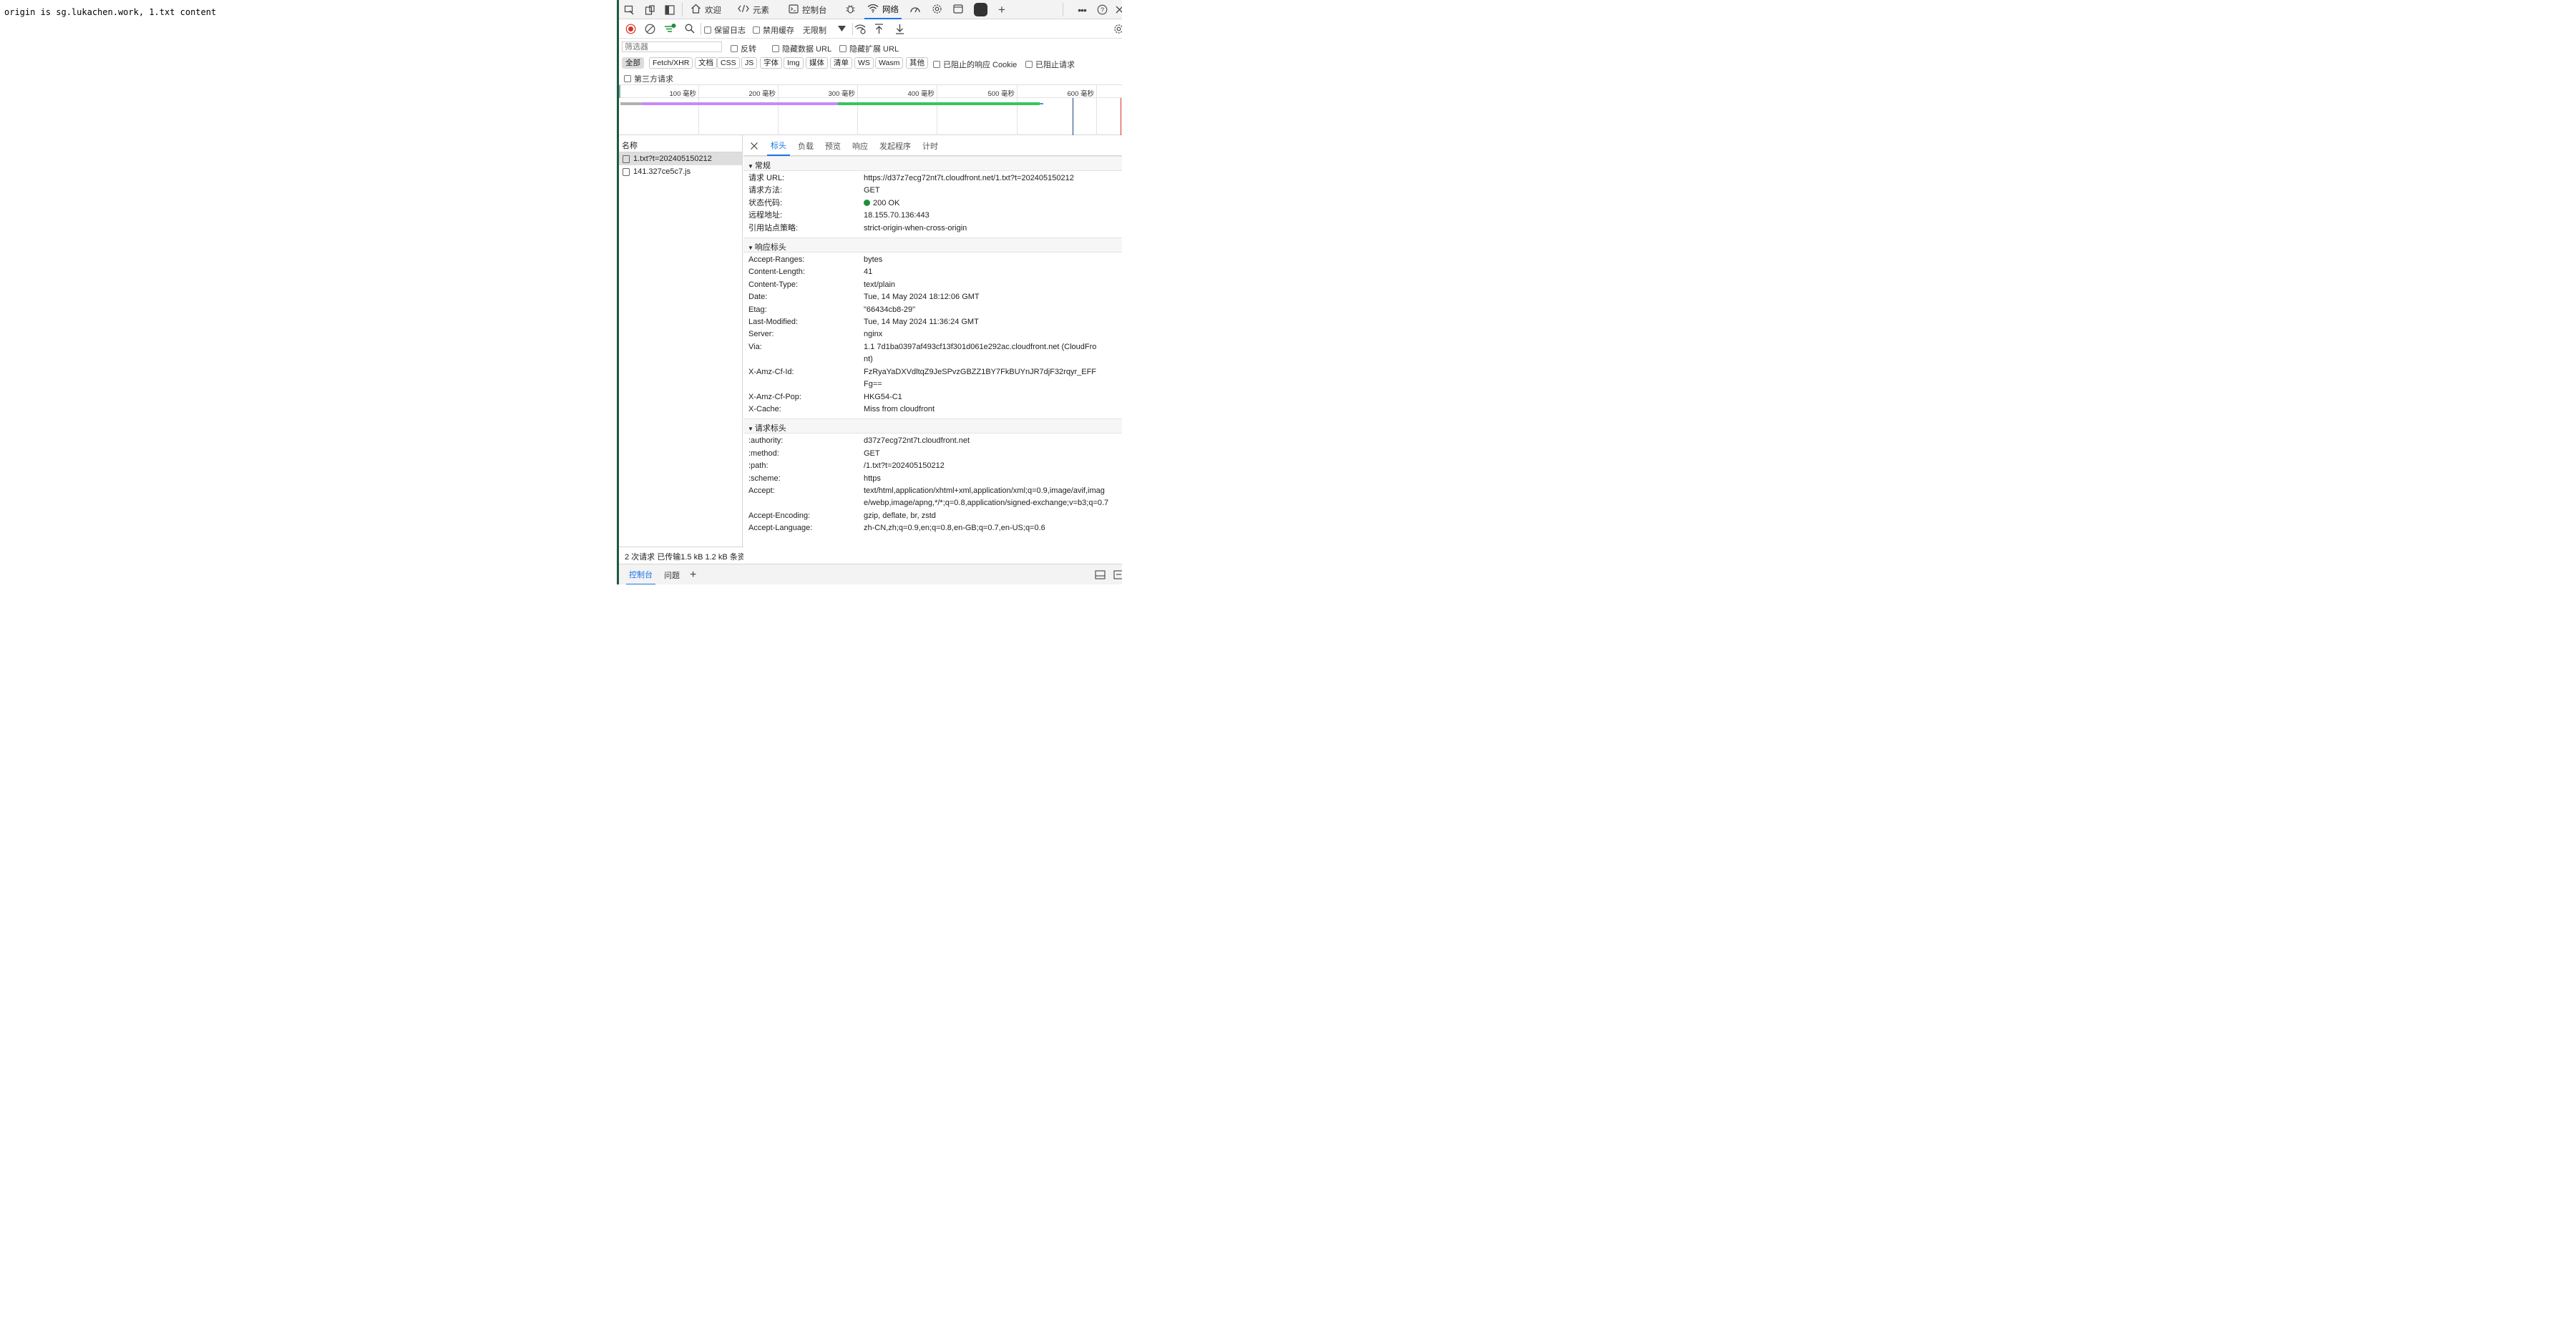 The image size is (2576, 1342). What do you see at coordinates (1100, 574) in the screenshot?
I see `dock-drawer-icon` at bounding box center [1100, 574].